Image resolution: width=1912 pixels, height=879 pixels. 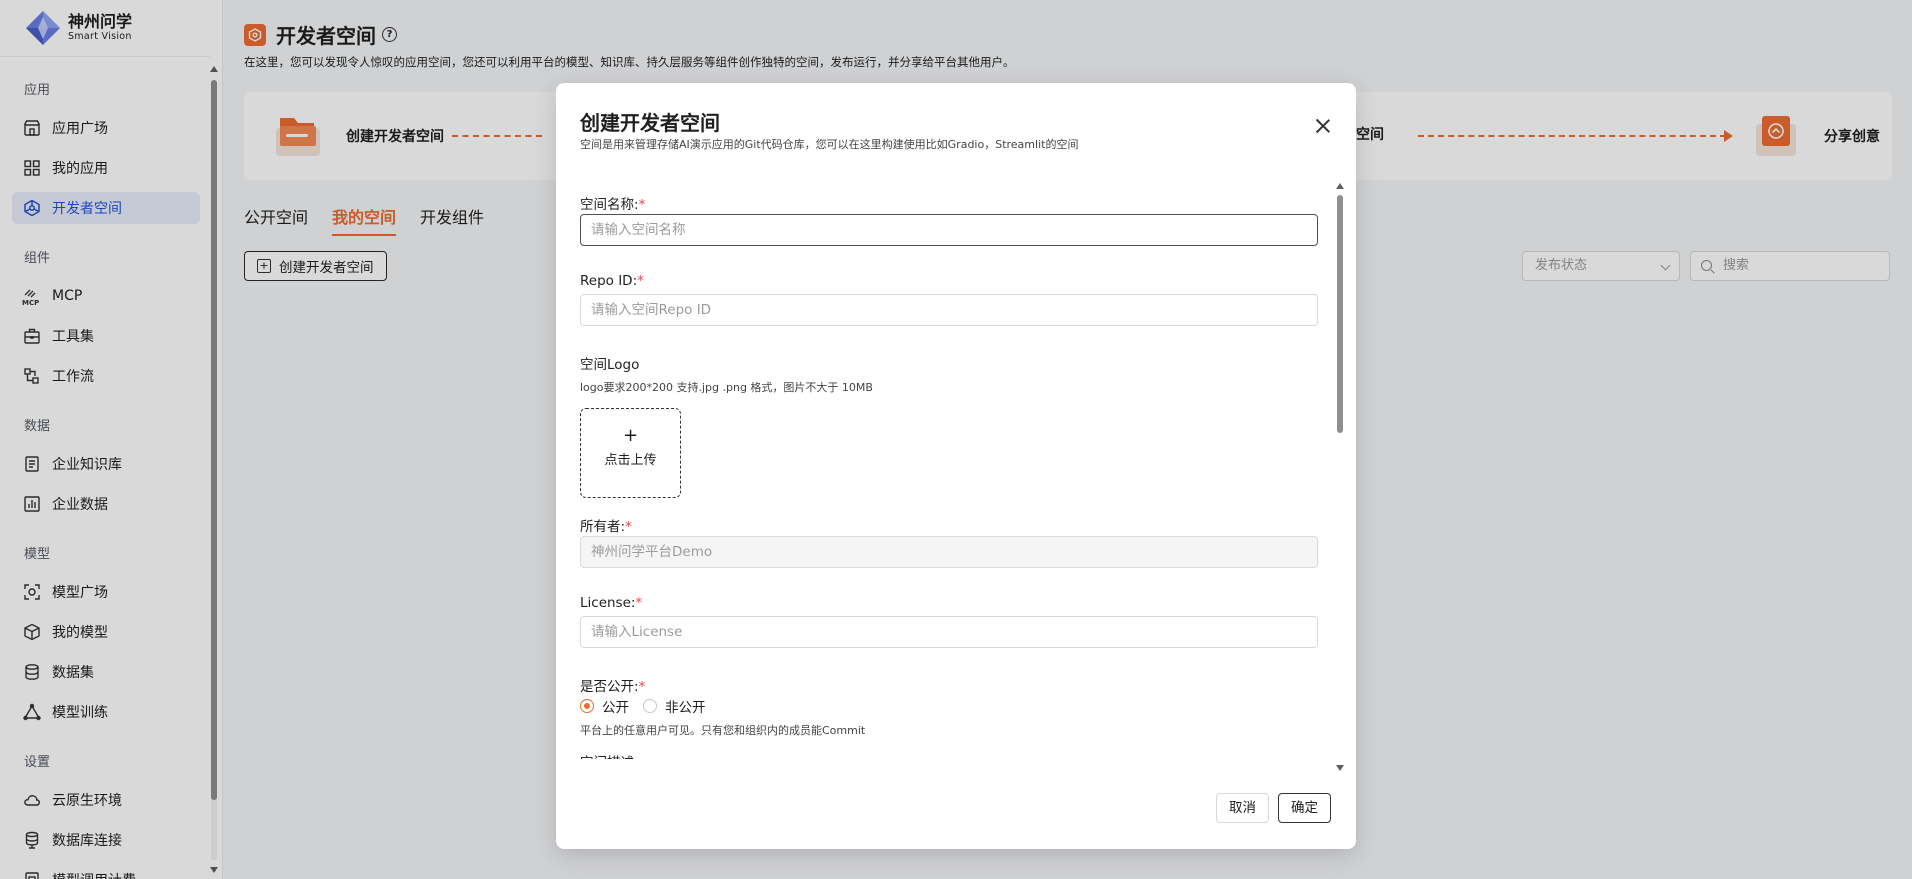 I want to click on close-icon, so click(x=1323, y=126).